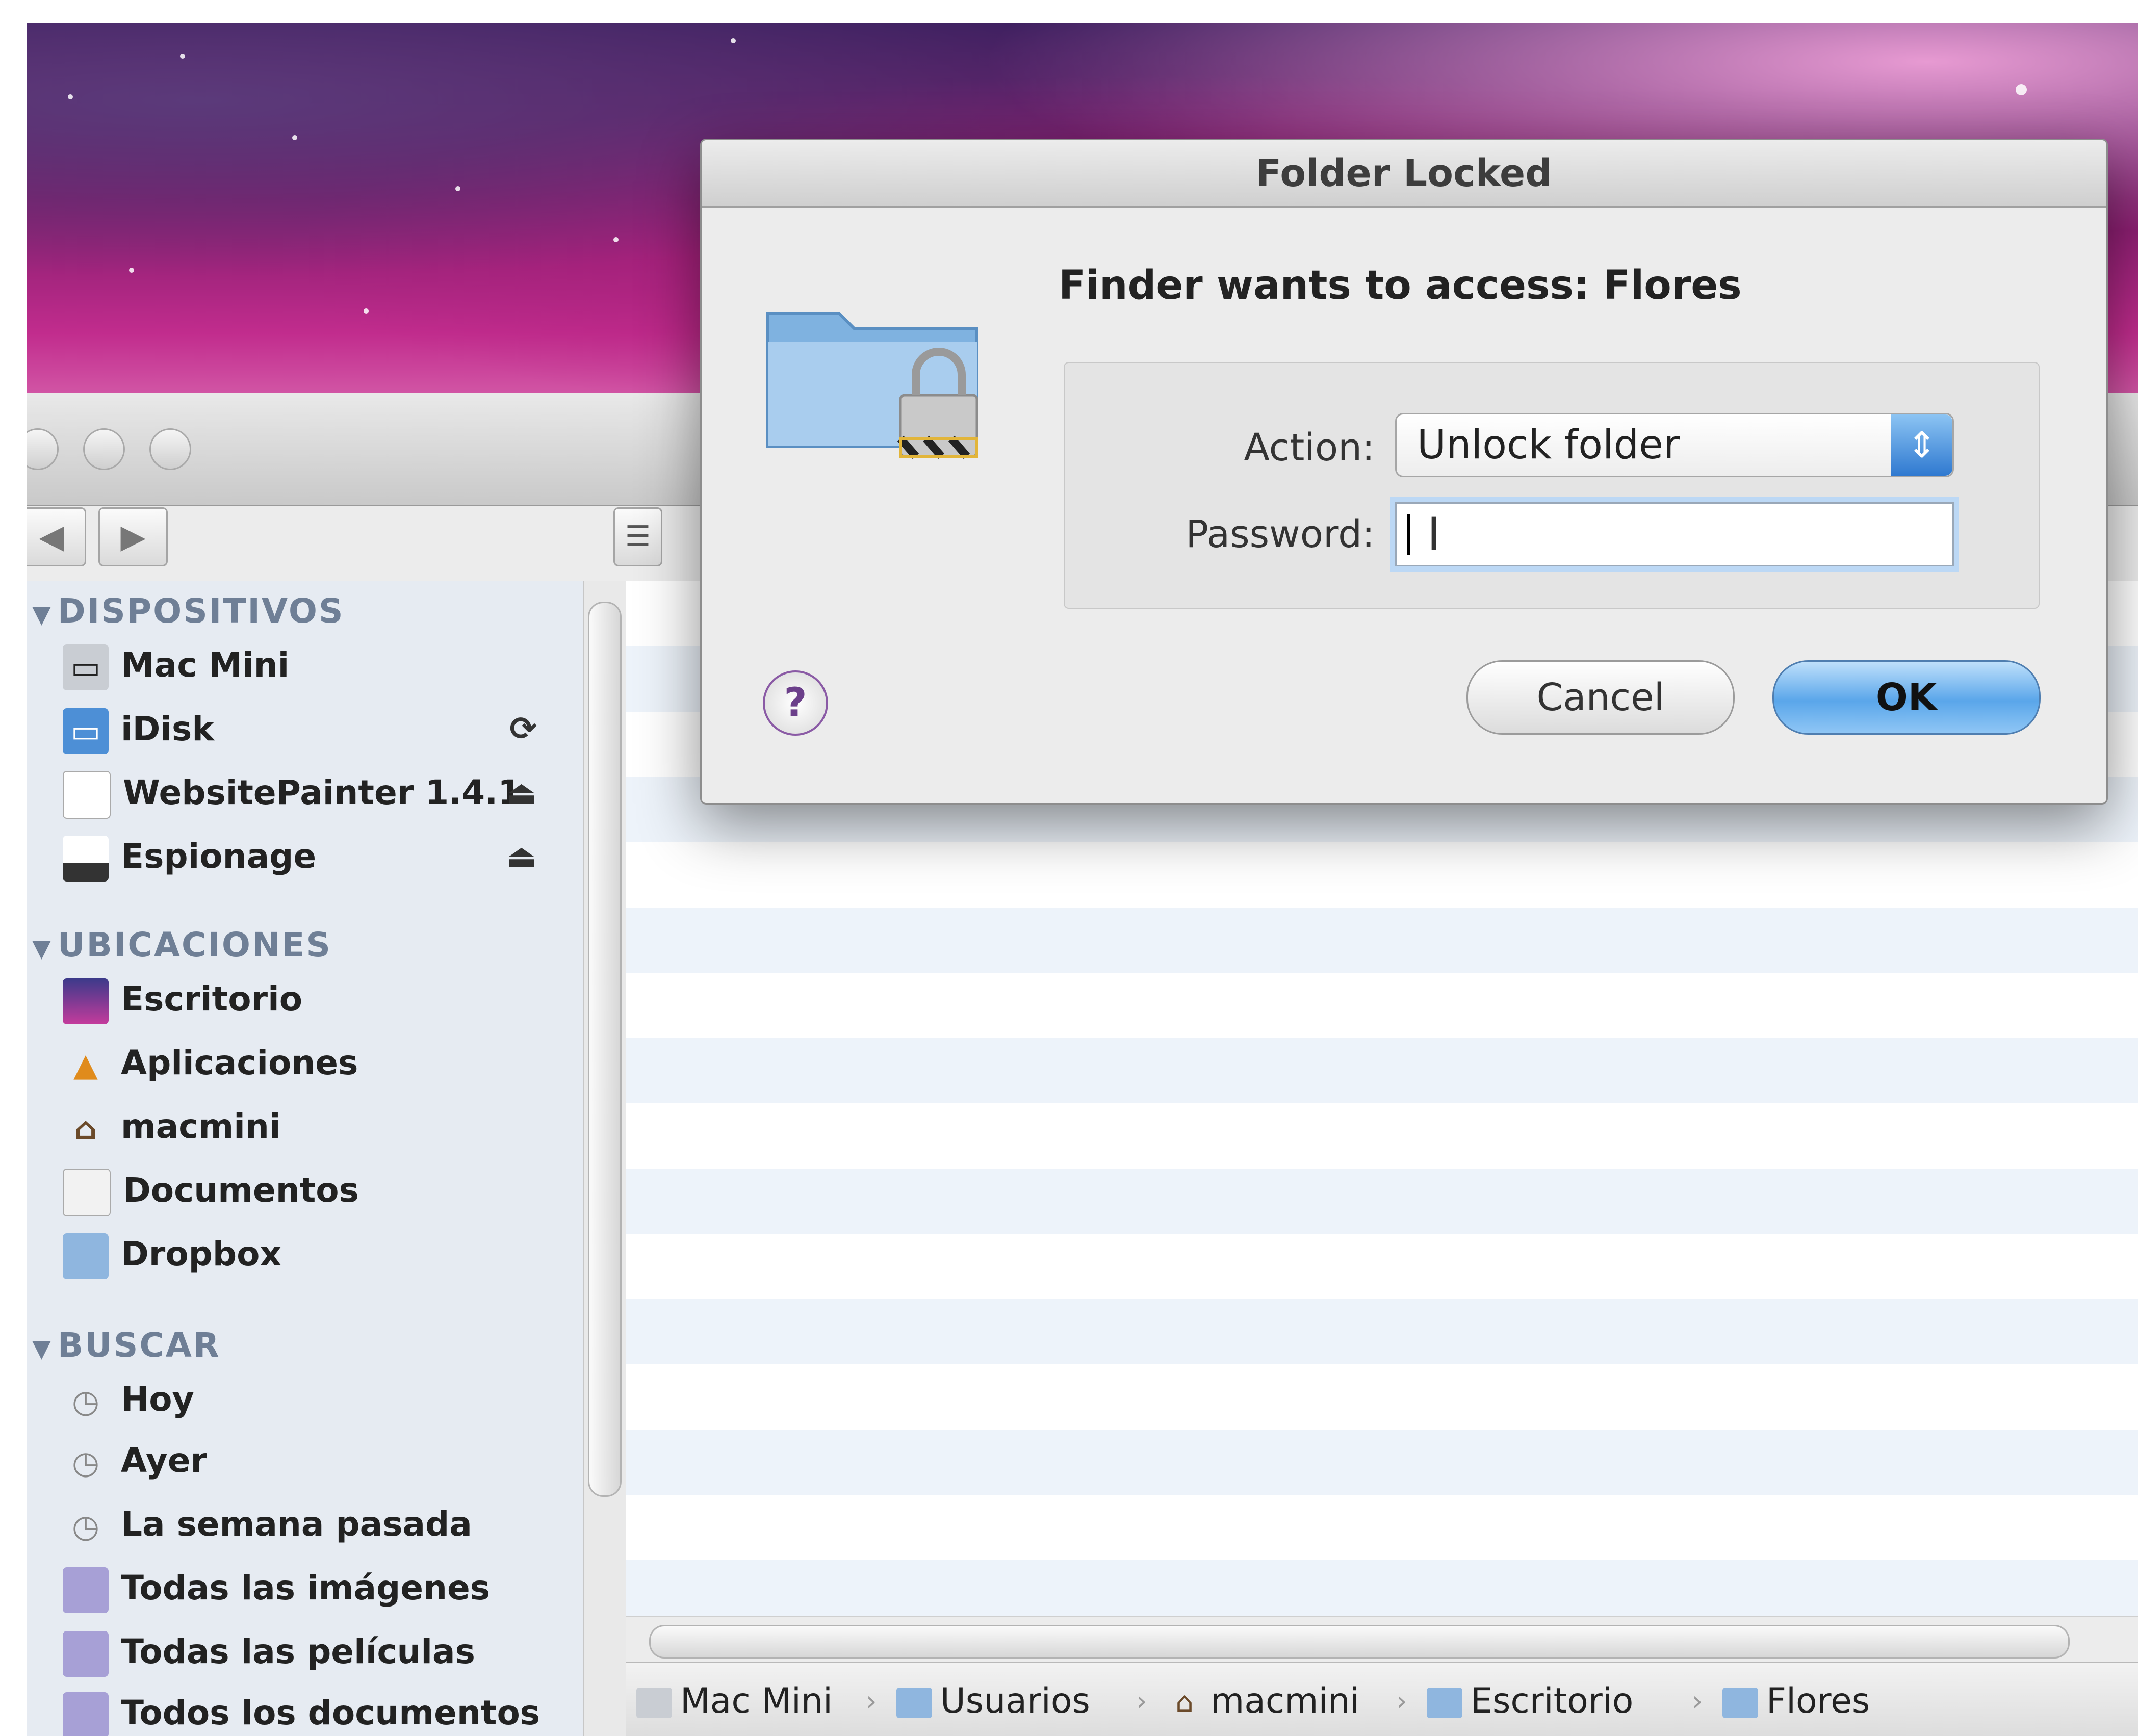 The width and height of the screenshot is (2138, 1736). Describe the element at coordinates (52, 537) in the screenshot. I see `back-arrow-icon: ◀` at that location.